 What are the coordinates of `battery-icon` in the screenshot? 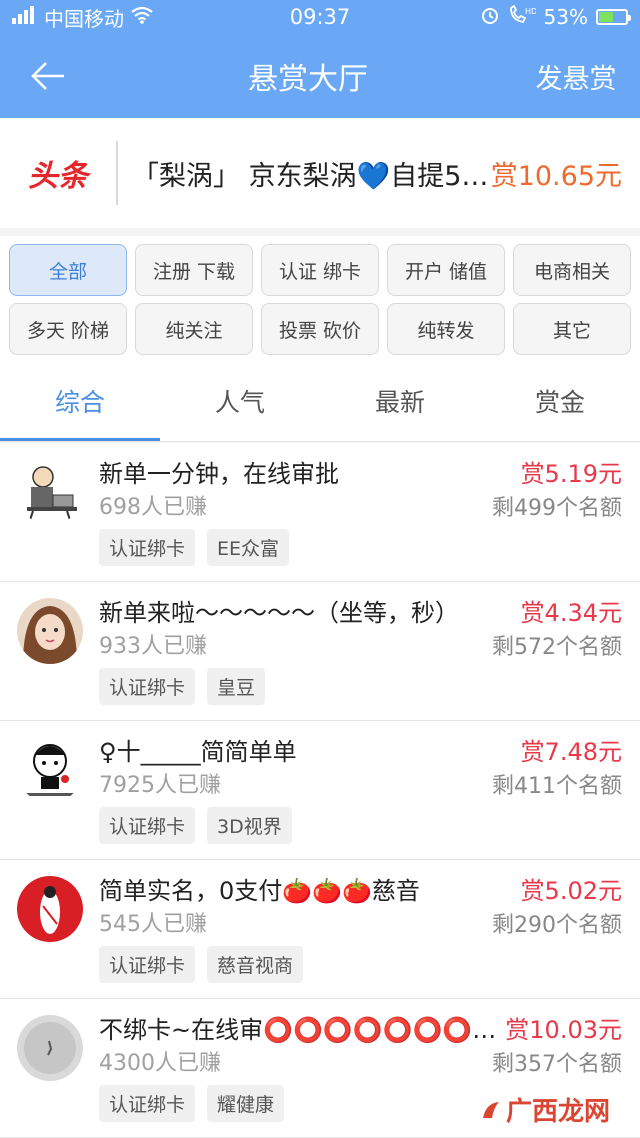 It's located at (613, 17).